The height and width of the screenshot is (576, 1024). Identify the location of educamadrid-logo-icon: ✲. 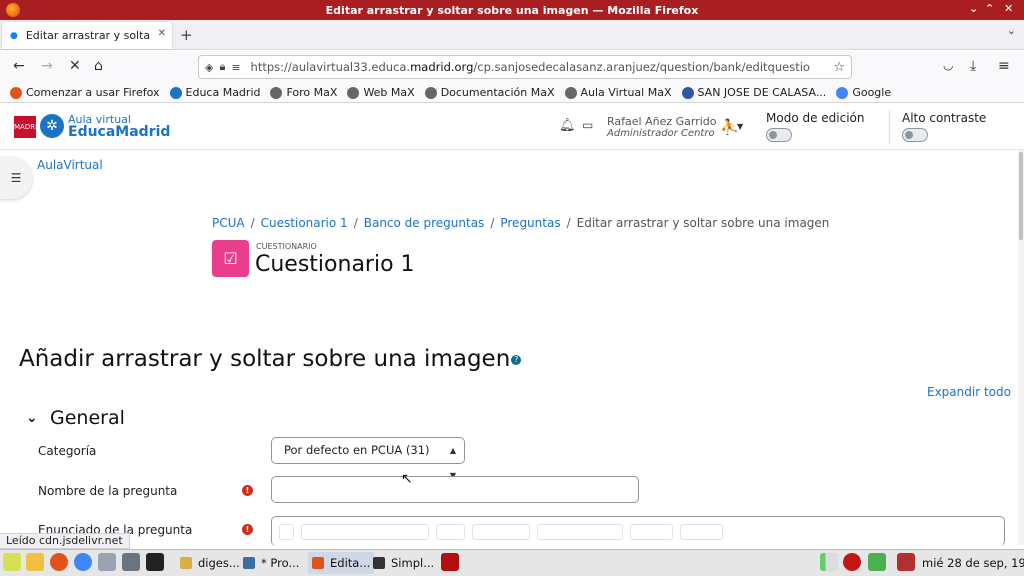
(52, 126).